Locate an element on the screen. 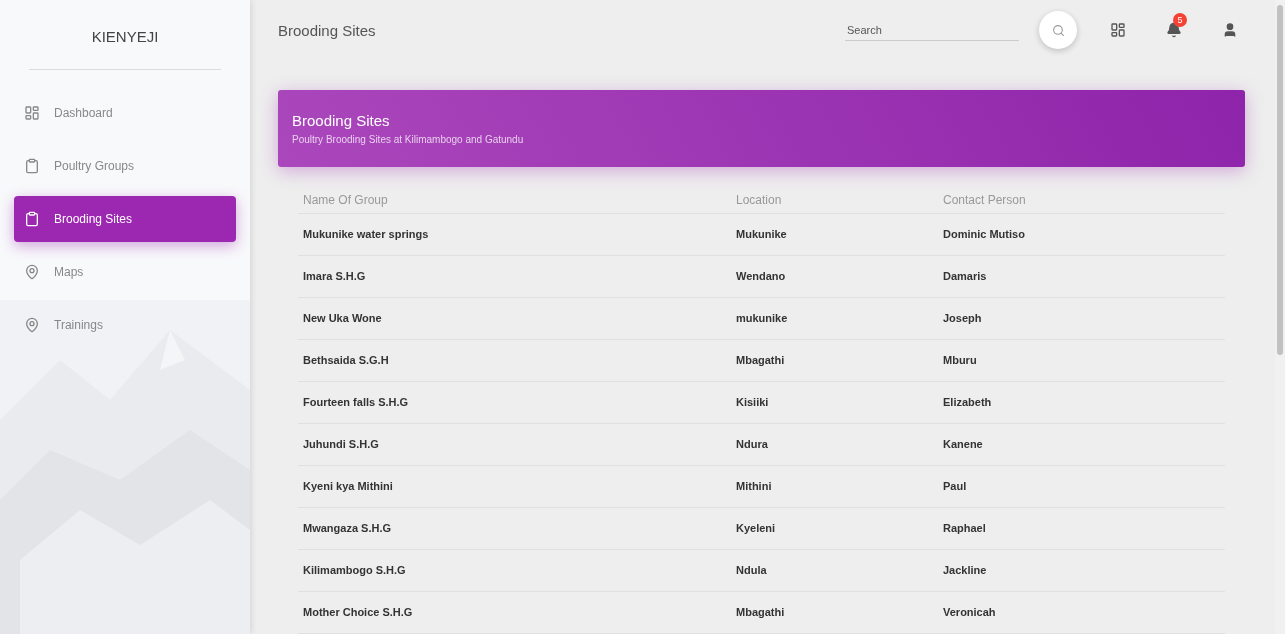 The image size is (1285, 634). table-cell-text: Damaris is located at coordinates (965, 276).